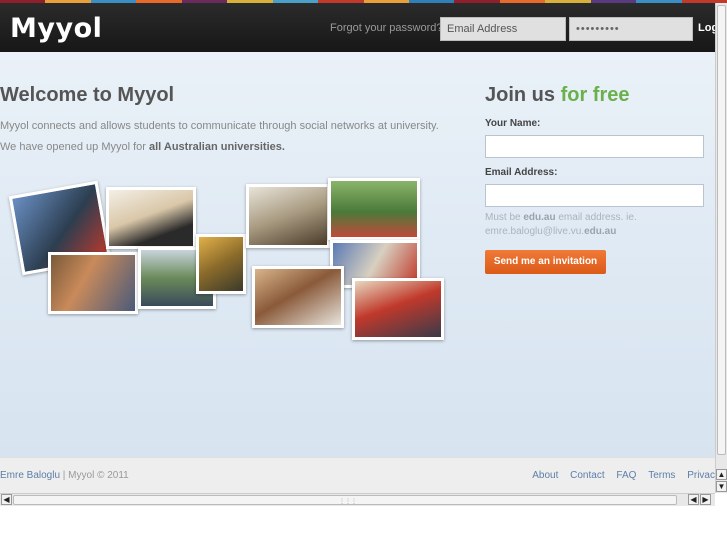 Image resolution: width=727 pixels, height=545 pixels. I want to click on scroll-left-icon: ◀, so click(6, 499).